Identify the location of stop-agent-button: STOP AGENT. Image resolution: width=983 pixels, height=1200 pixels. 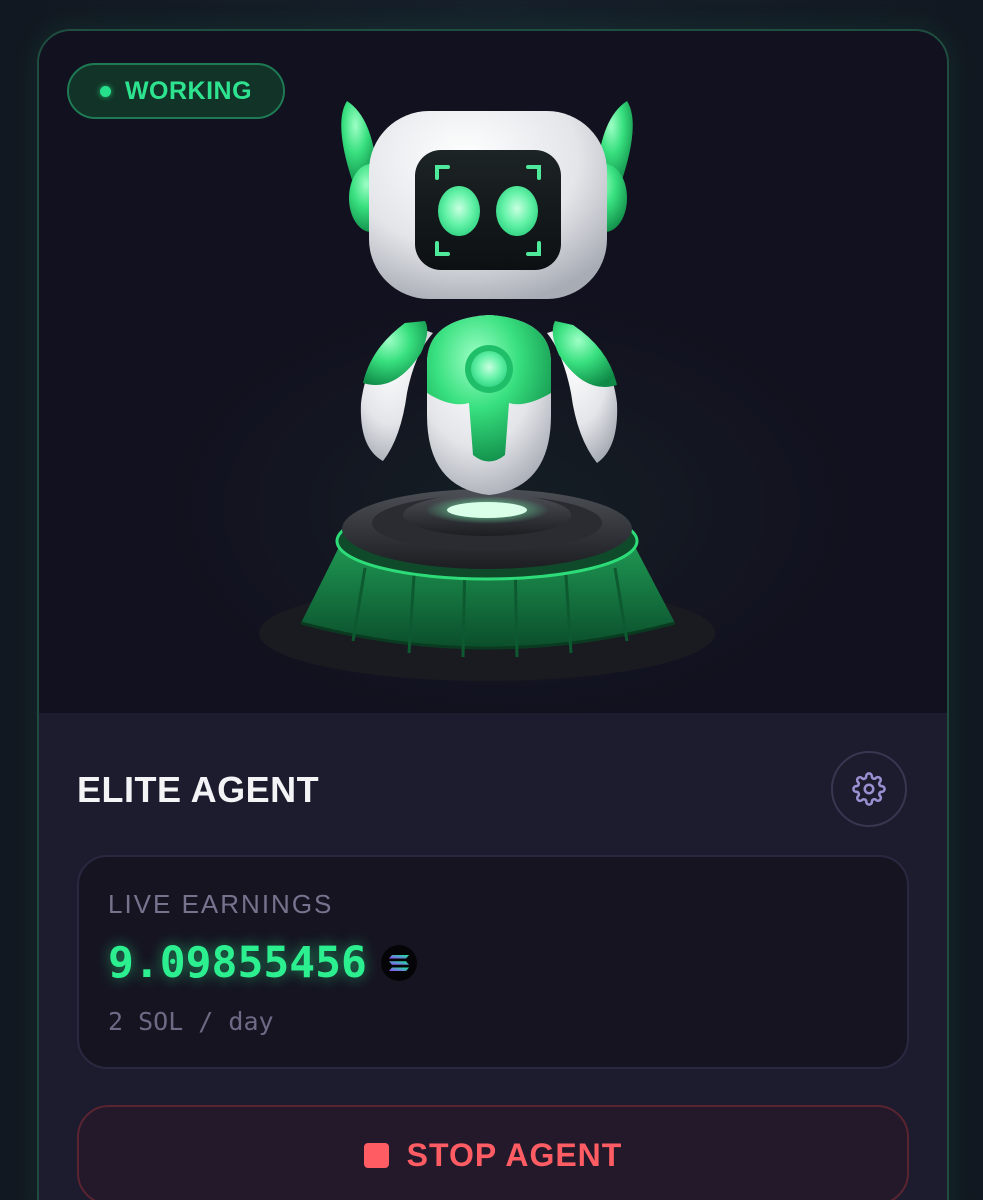
(493, 1152).